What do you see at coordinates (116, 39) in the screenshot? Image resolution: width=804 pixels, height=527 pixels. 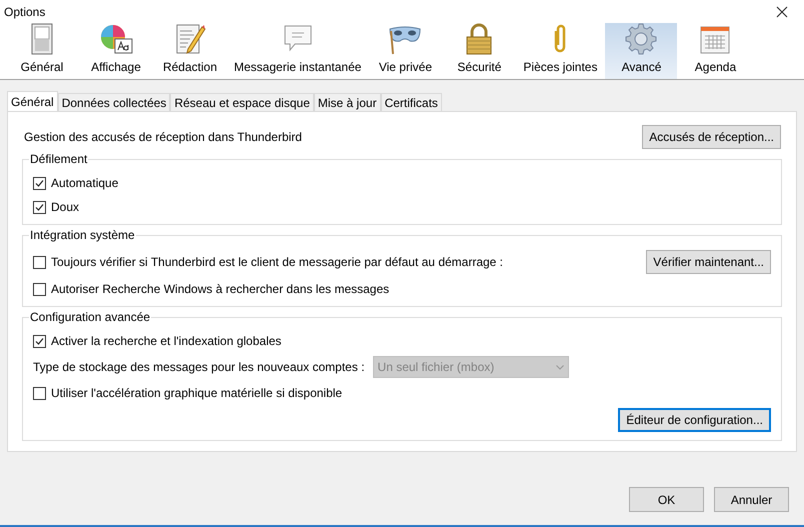 I see `color-wheel-icon` at bounding box center [116, 39].